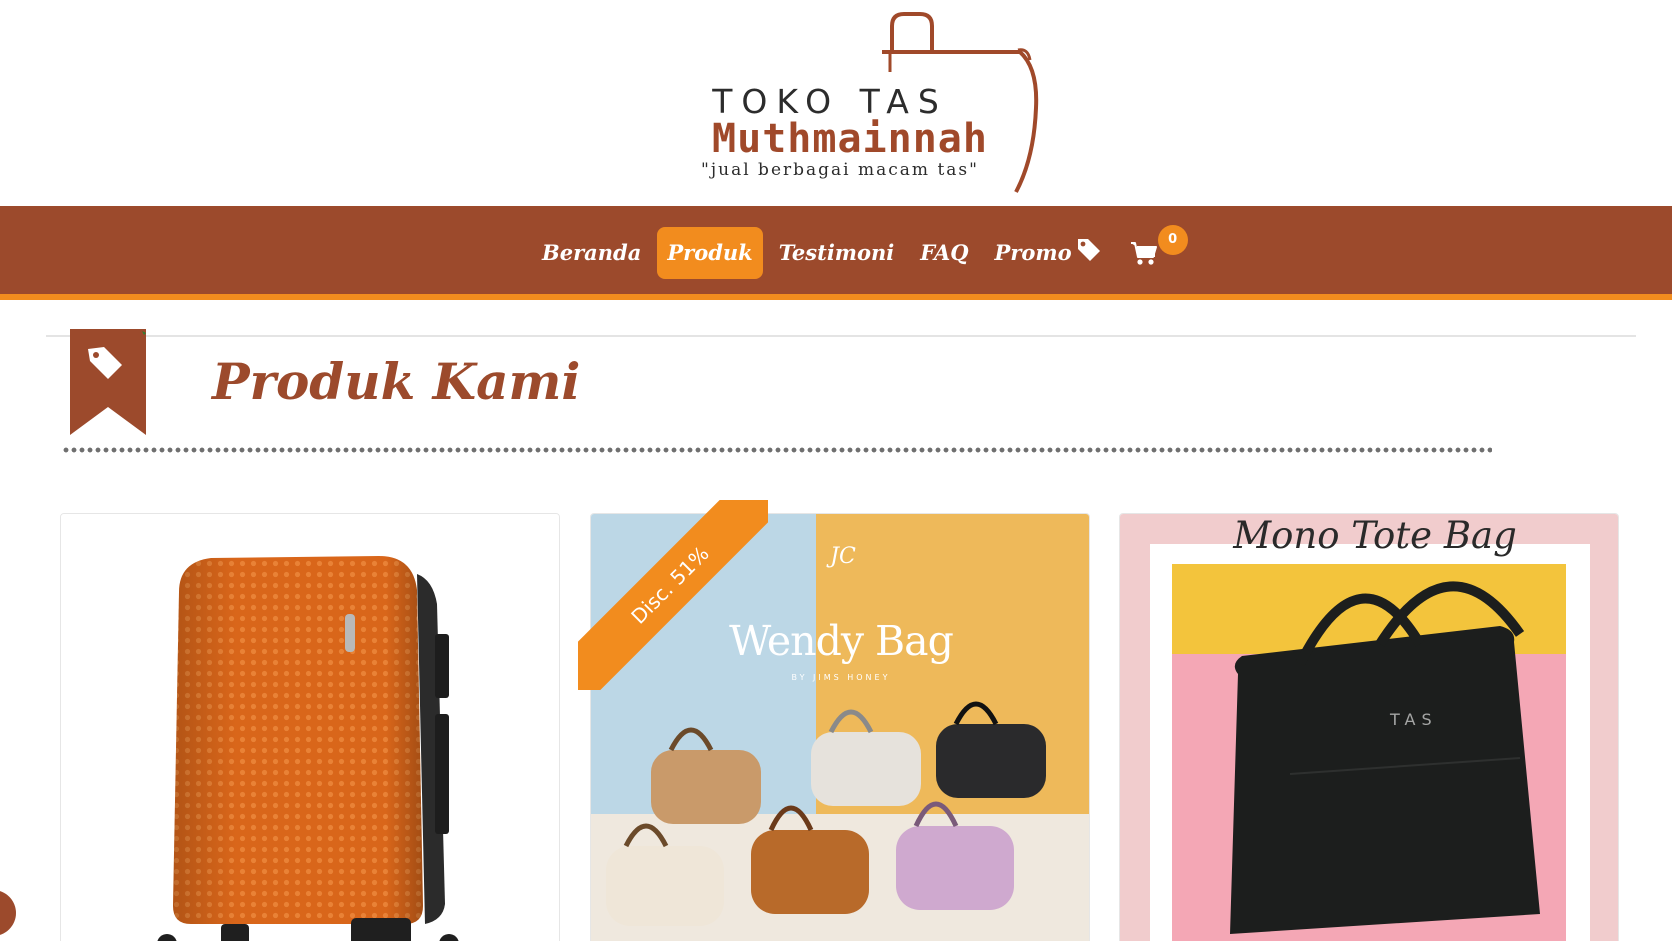 This screenshot has width=1672, height=941. I want to click on cart-count-badge: 0, so click(1172, 240).